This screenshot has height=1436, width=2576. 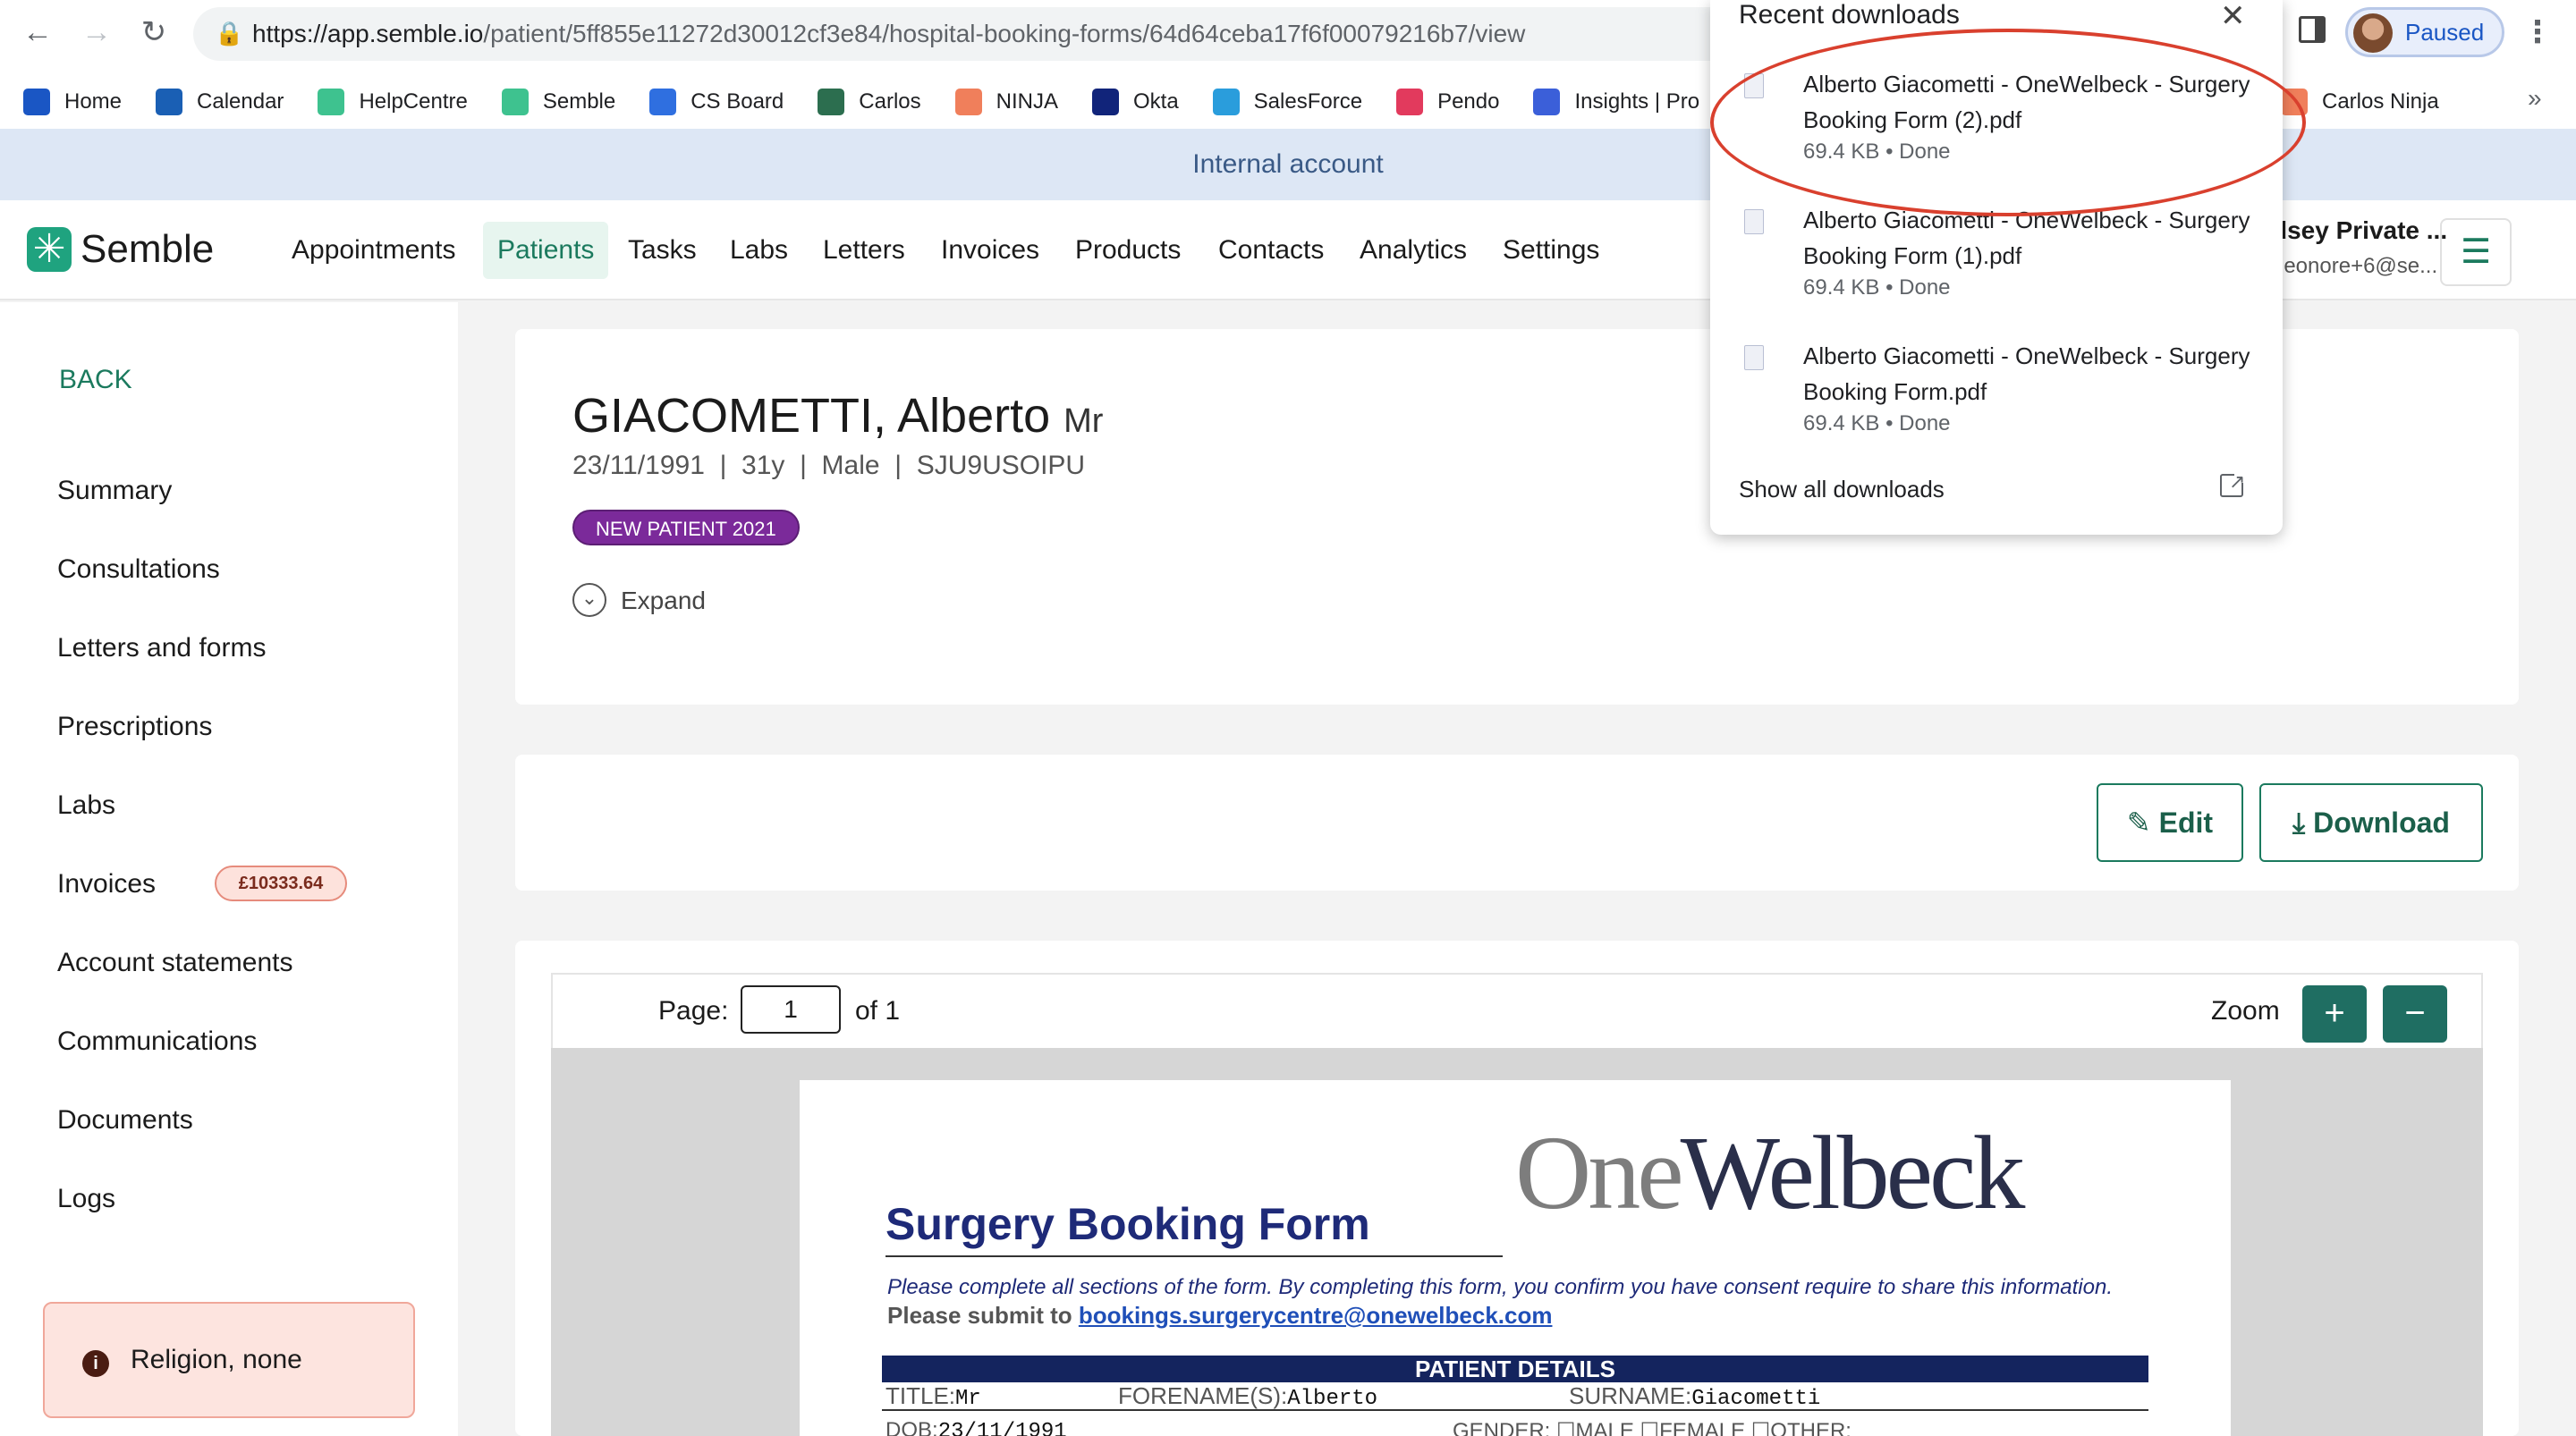 What do you see at coordinates (169, 102) in the screenshot?
I see `calendar-icon` at bounding box center [169, 102].